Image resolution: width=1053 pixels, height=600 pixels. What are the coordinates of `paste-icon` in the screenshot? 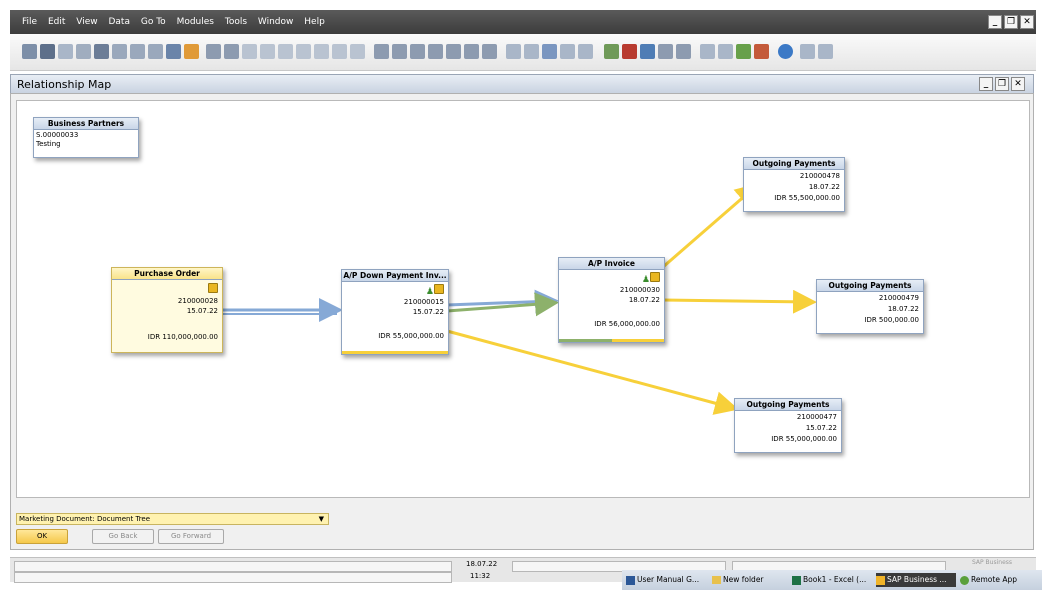 It's located at (725, 51).